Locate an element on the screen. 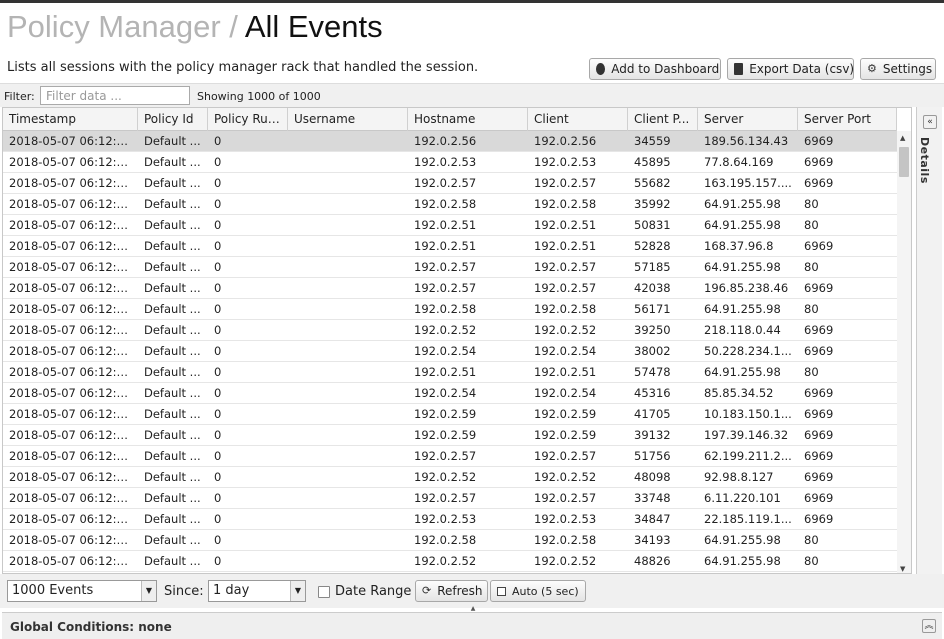 This screenshot has width=944, height=639. column-header-username: Username is located at coordinates (348, 119).